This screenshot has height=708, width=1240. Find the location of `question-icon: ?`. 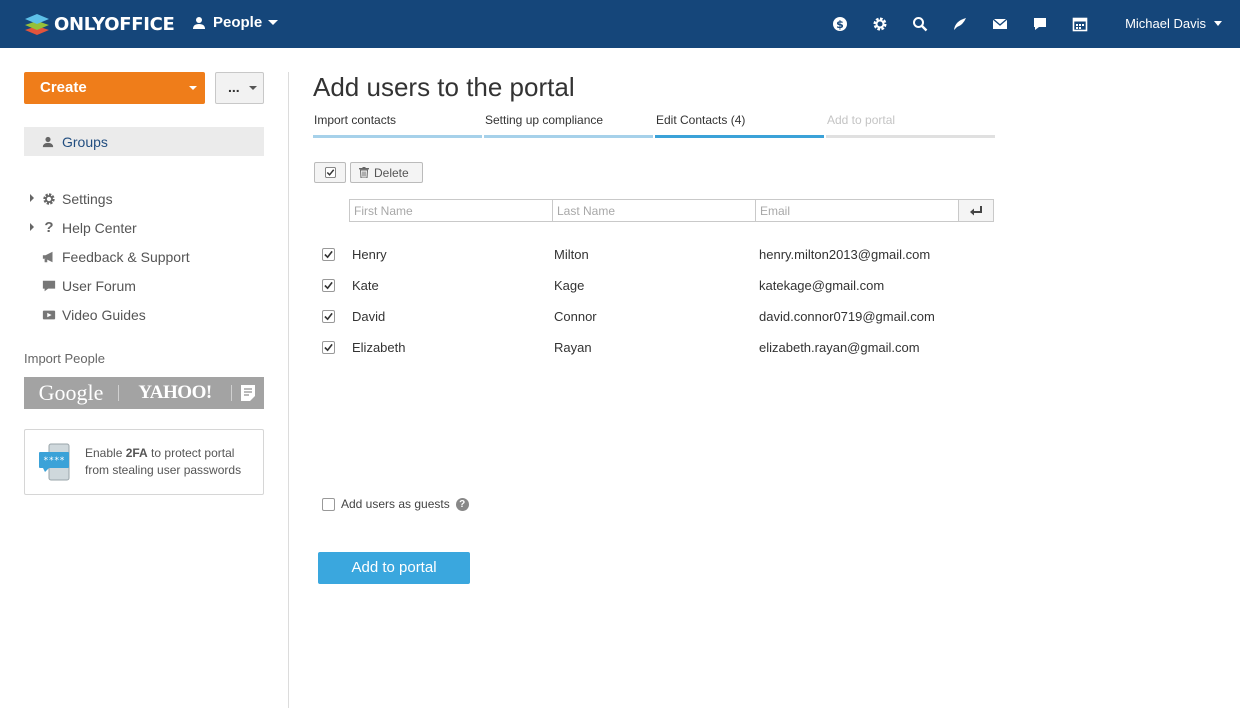

question-icon: ? is located at coordinates (49, 227).